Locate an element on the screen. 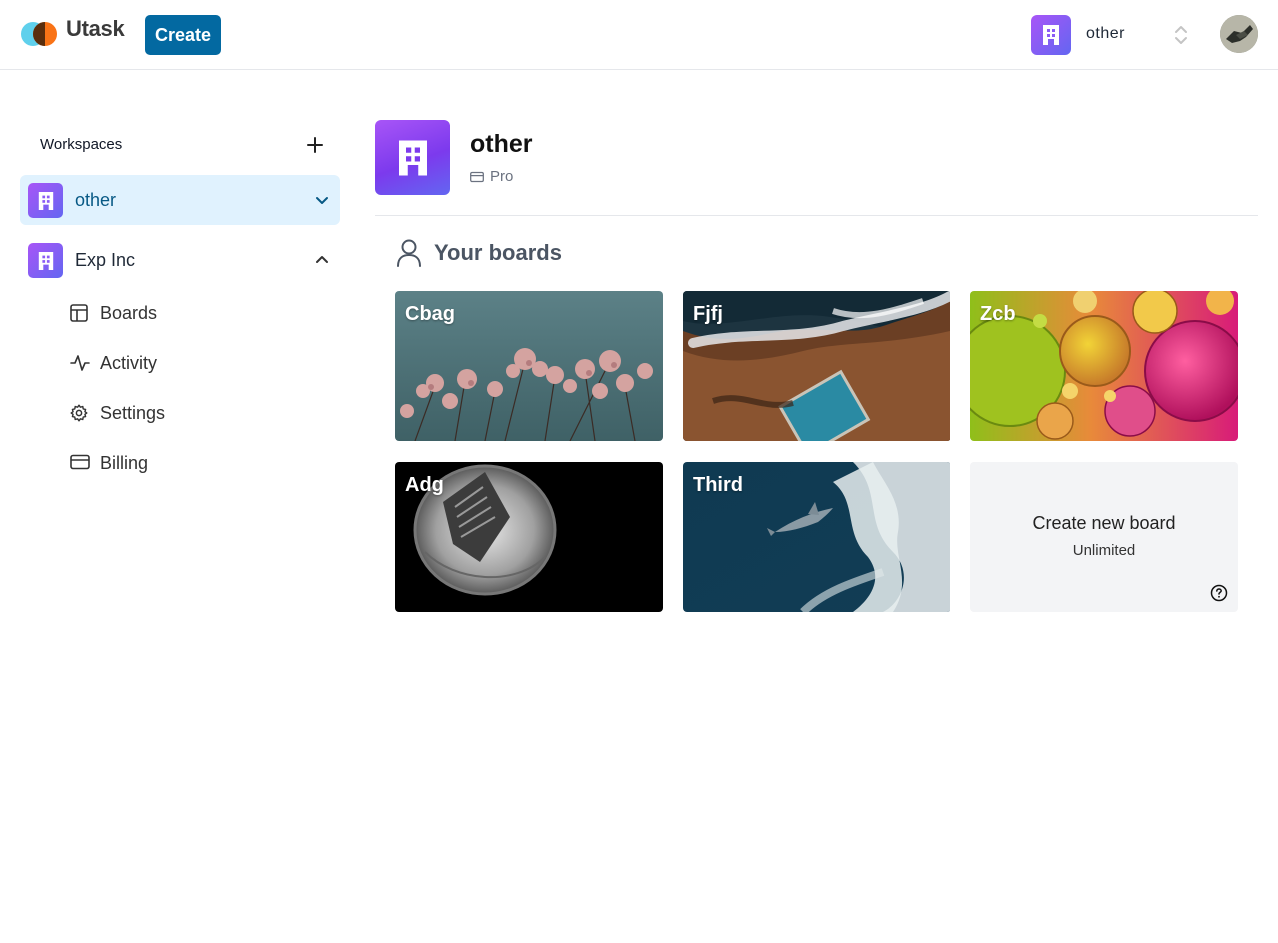 Image resolution: width=1278 pixels, height=943 pixels. page-title: other is located at coordinates (501, 144).